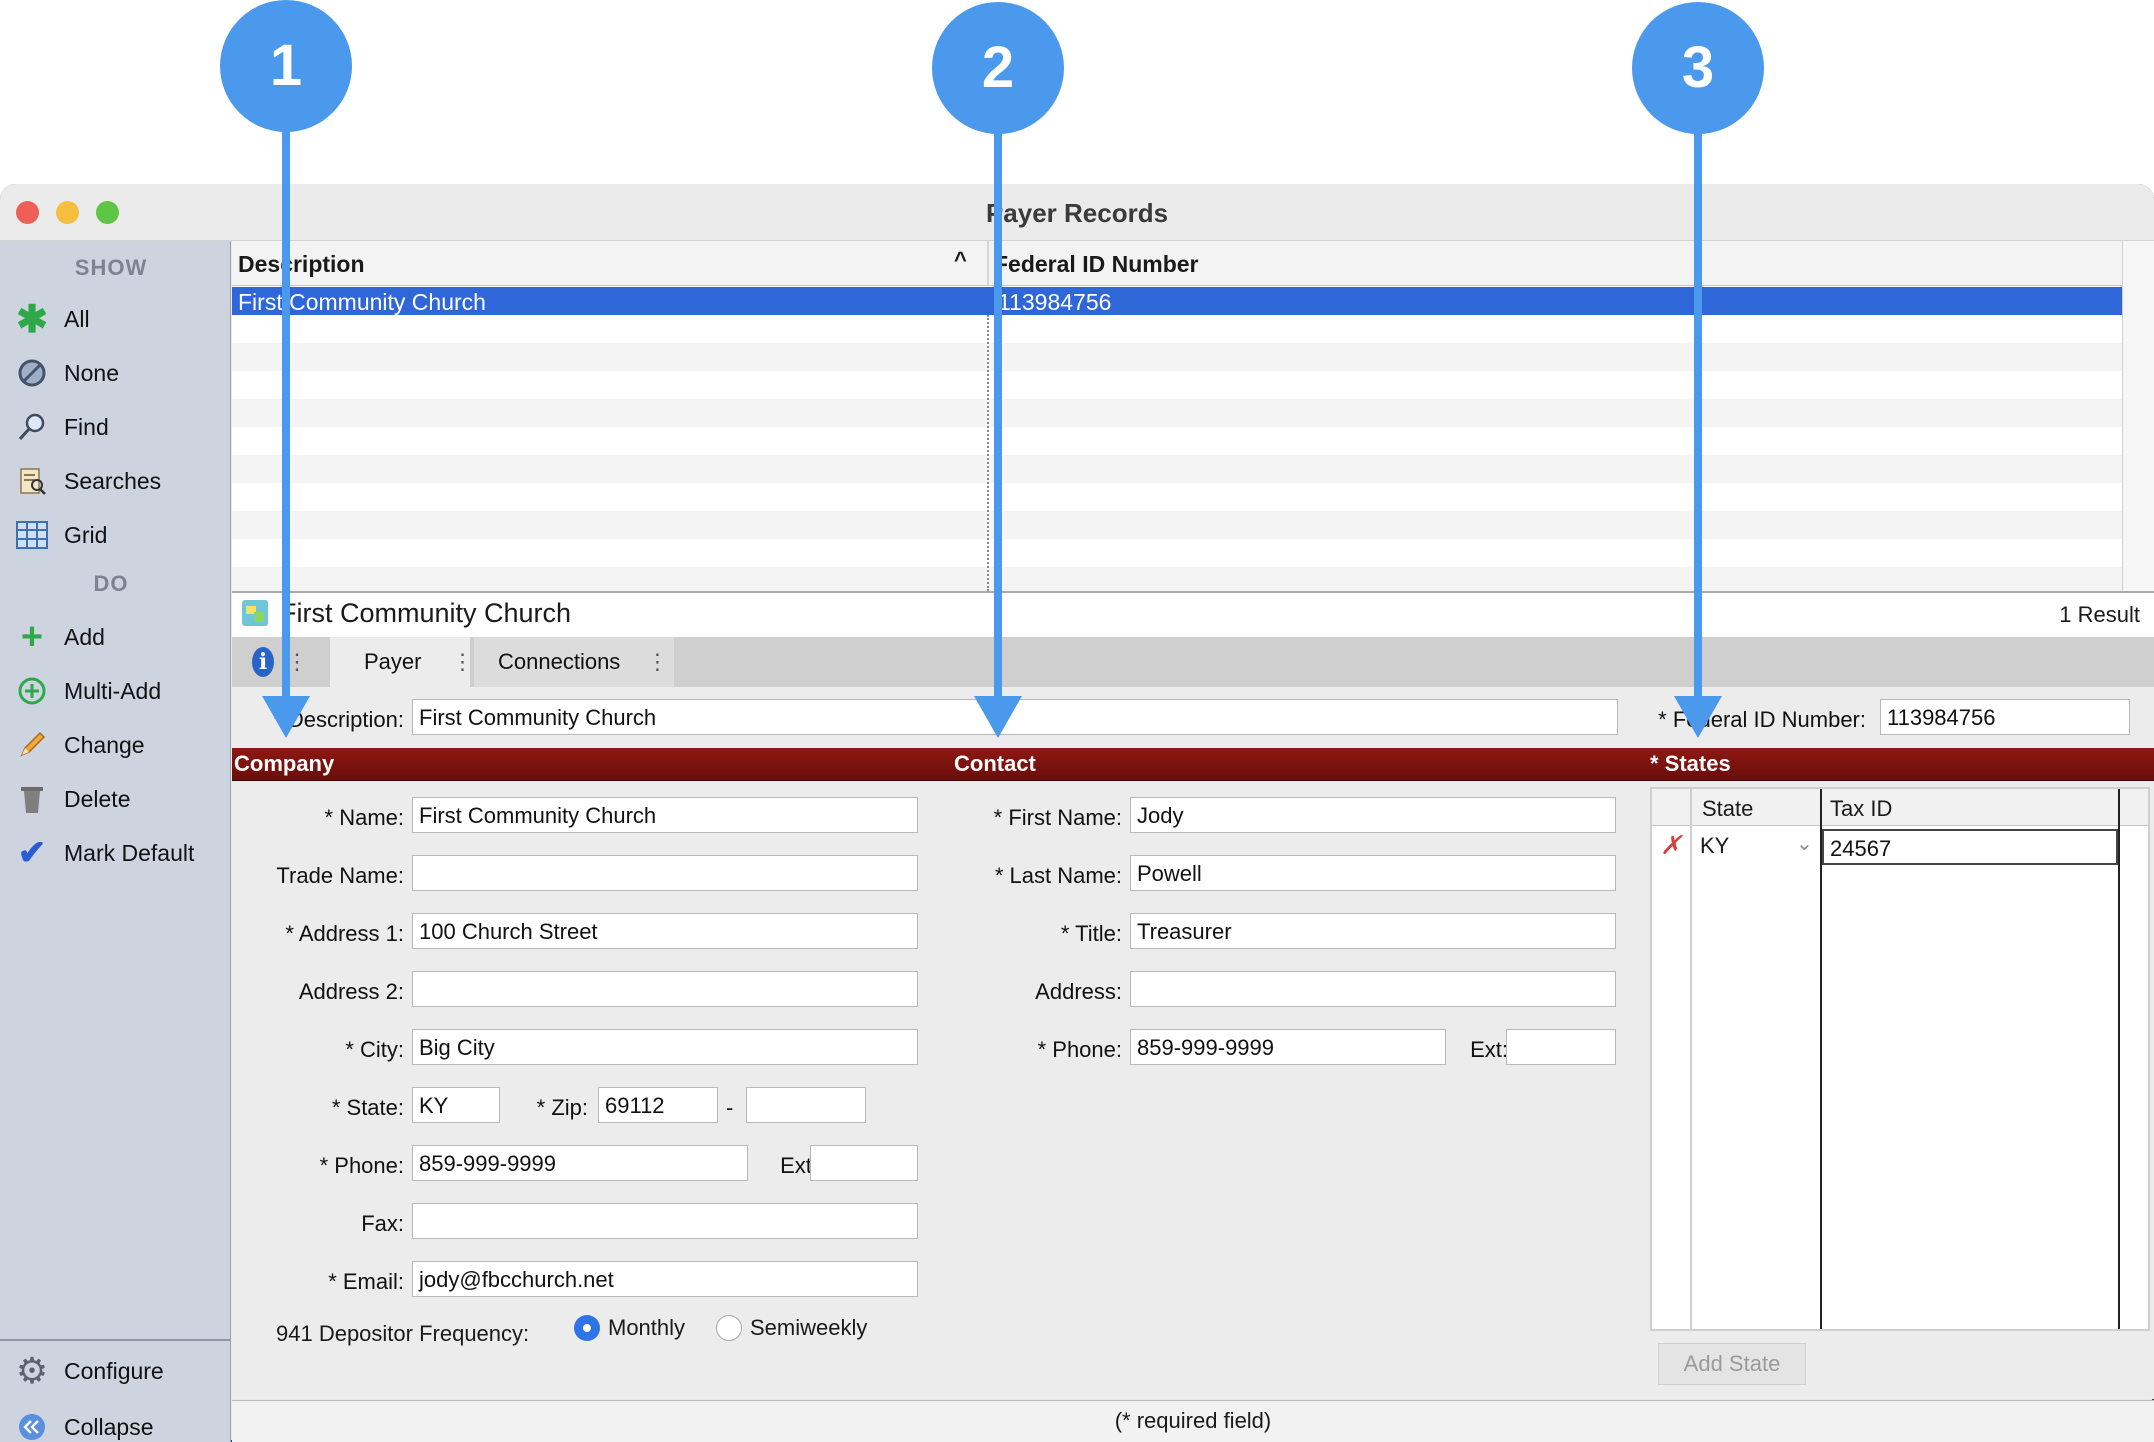  Describe the element at coordinates (364, 817) in the screenshot. I see `name-label: * Name:` at that location.